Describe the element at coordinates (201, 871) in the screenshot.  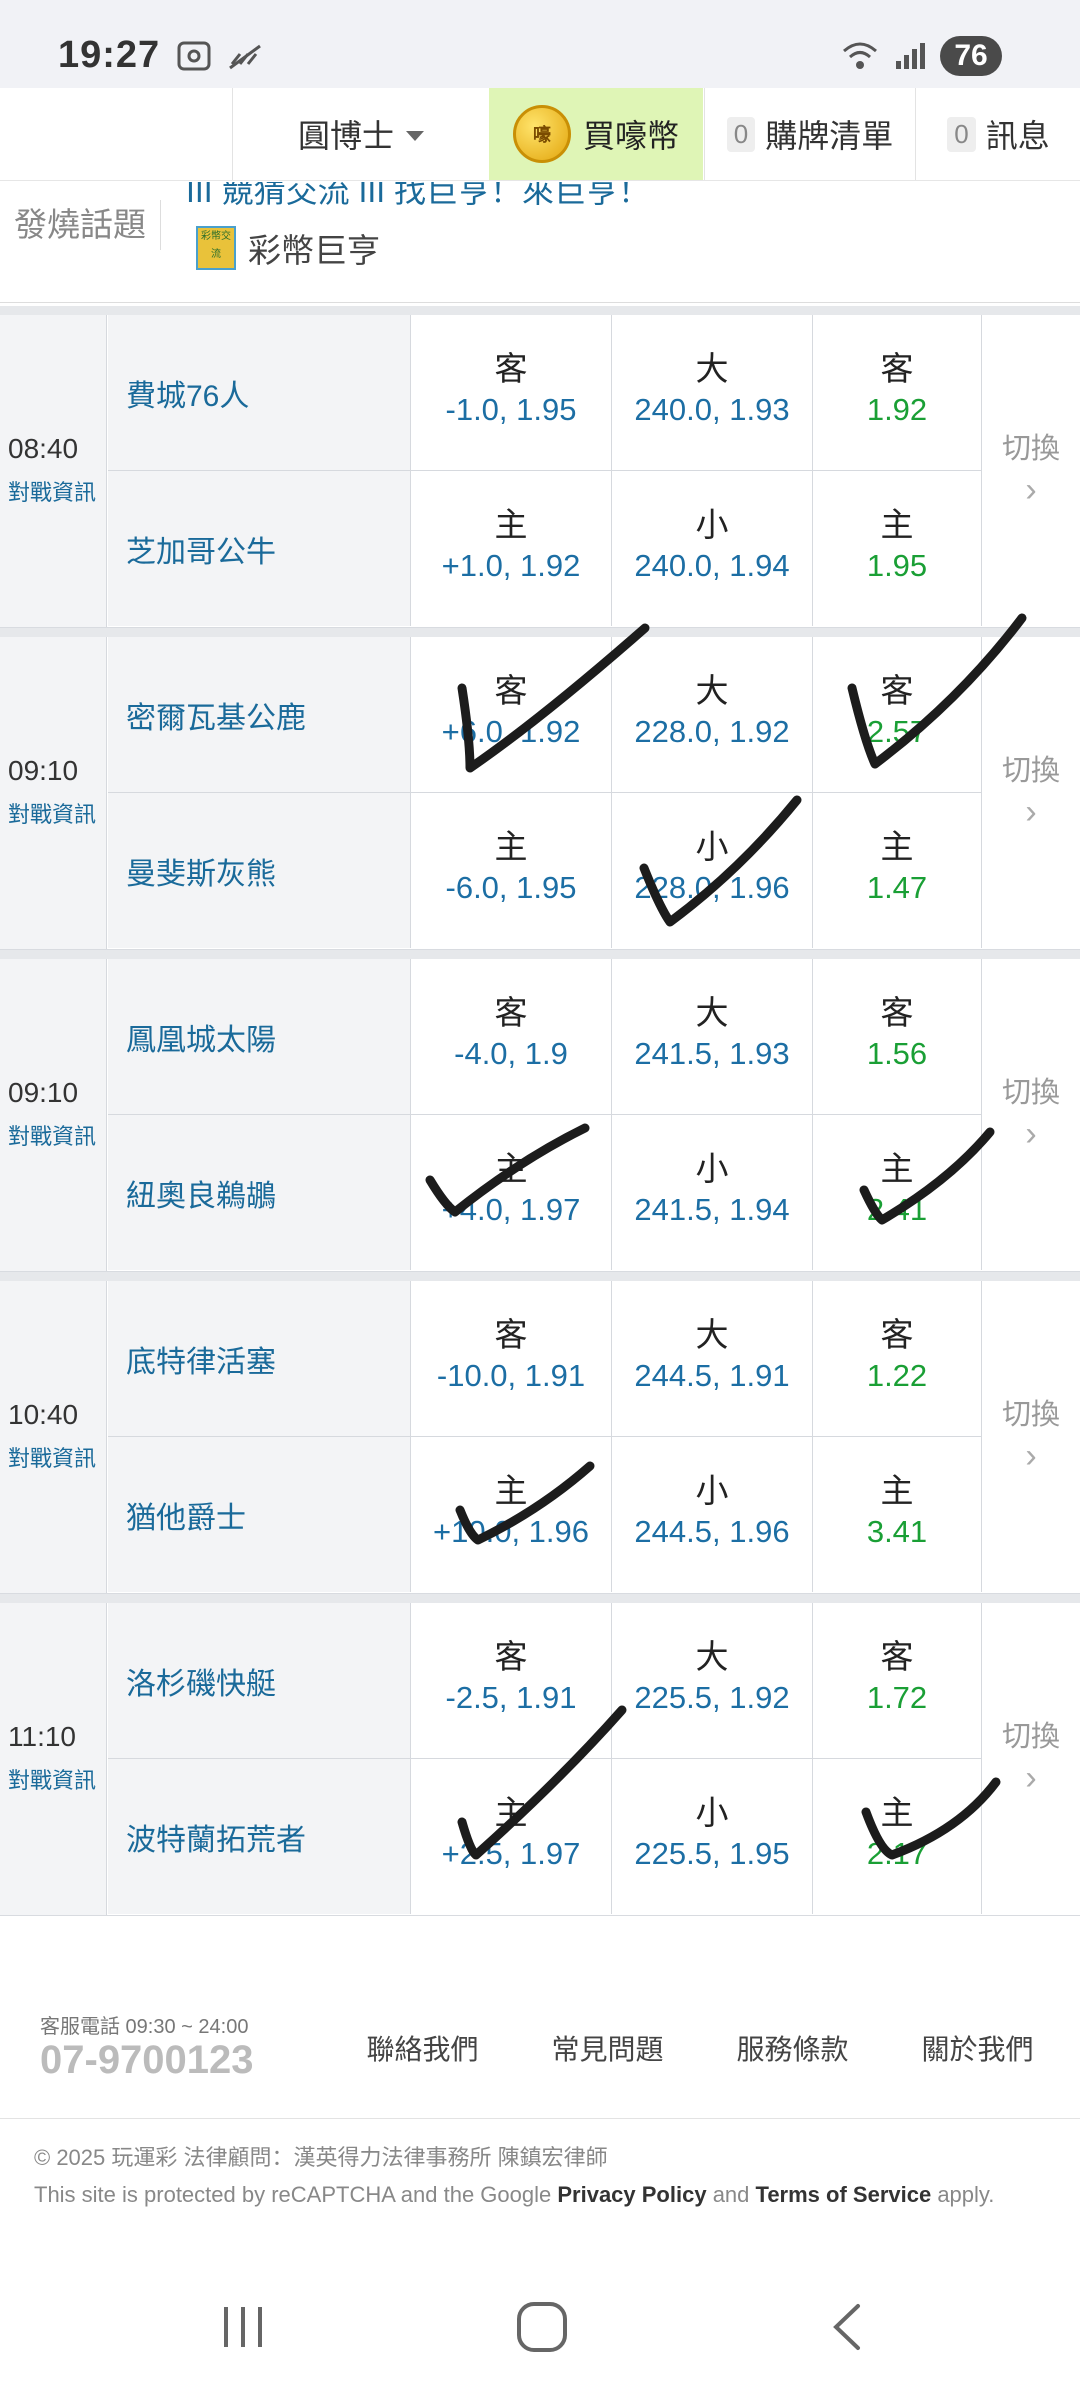
I see `team-name-home: 曼斐斯灰熊` at that location.